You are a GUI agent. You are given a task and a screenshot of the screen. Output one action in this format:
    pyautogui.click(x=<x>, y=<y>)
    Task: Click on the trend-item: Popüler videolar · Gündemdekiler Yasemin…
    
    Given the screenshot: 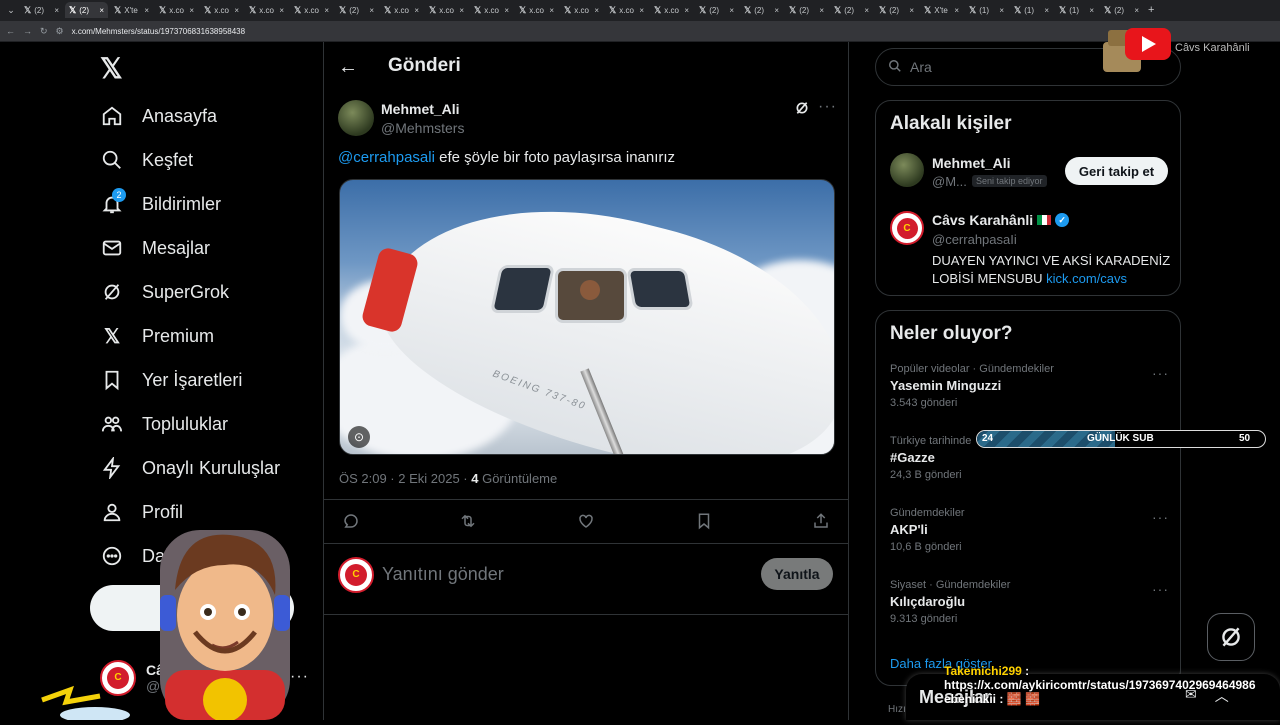 What is the action you would take?
    pyautogui.click(x=972, y=386)
    